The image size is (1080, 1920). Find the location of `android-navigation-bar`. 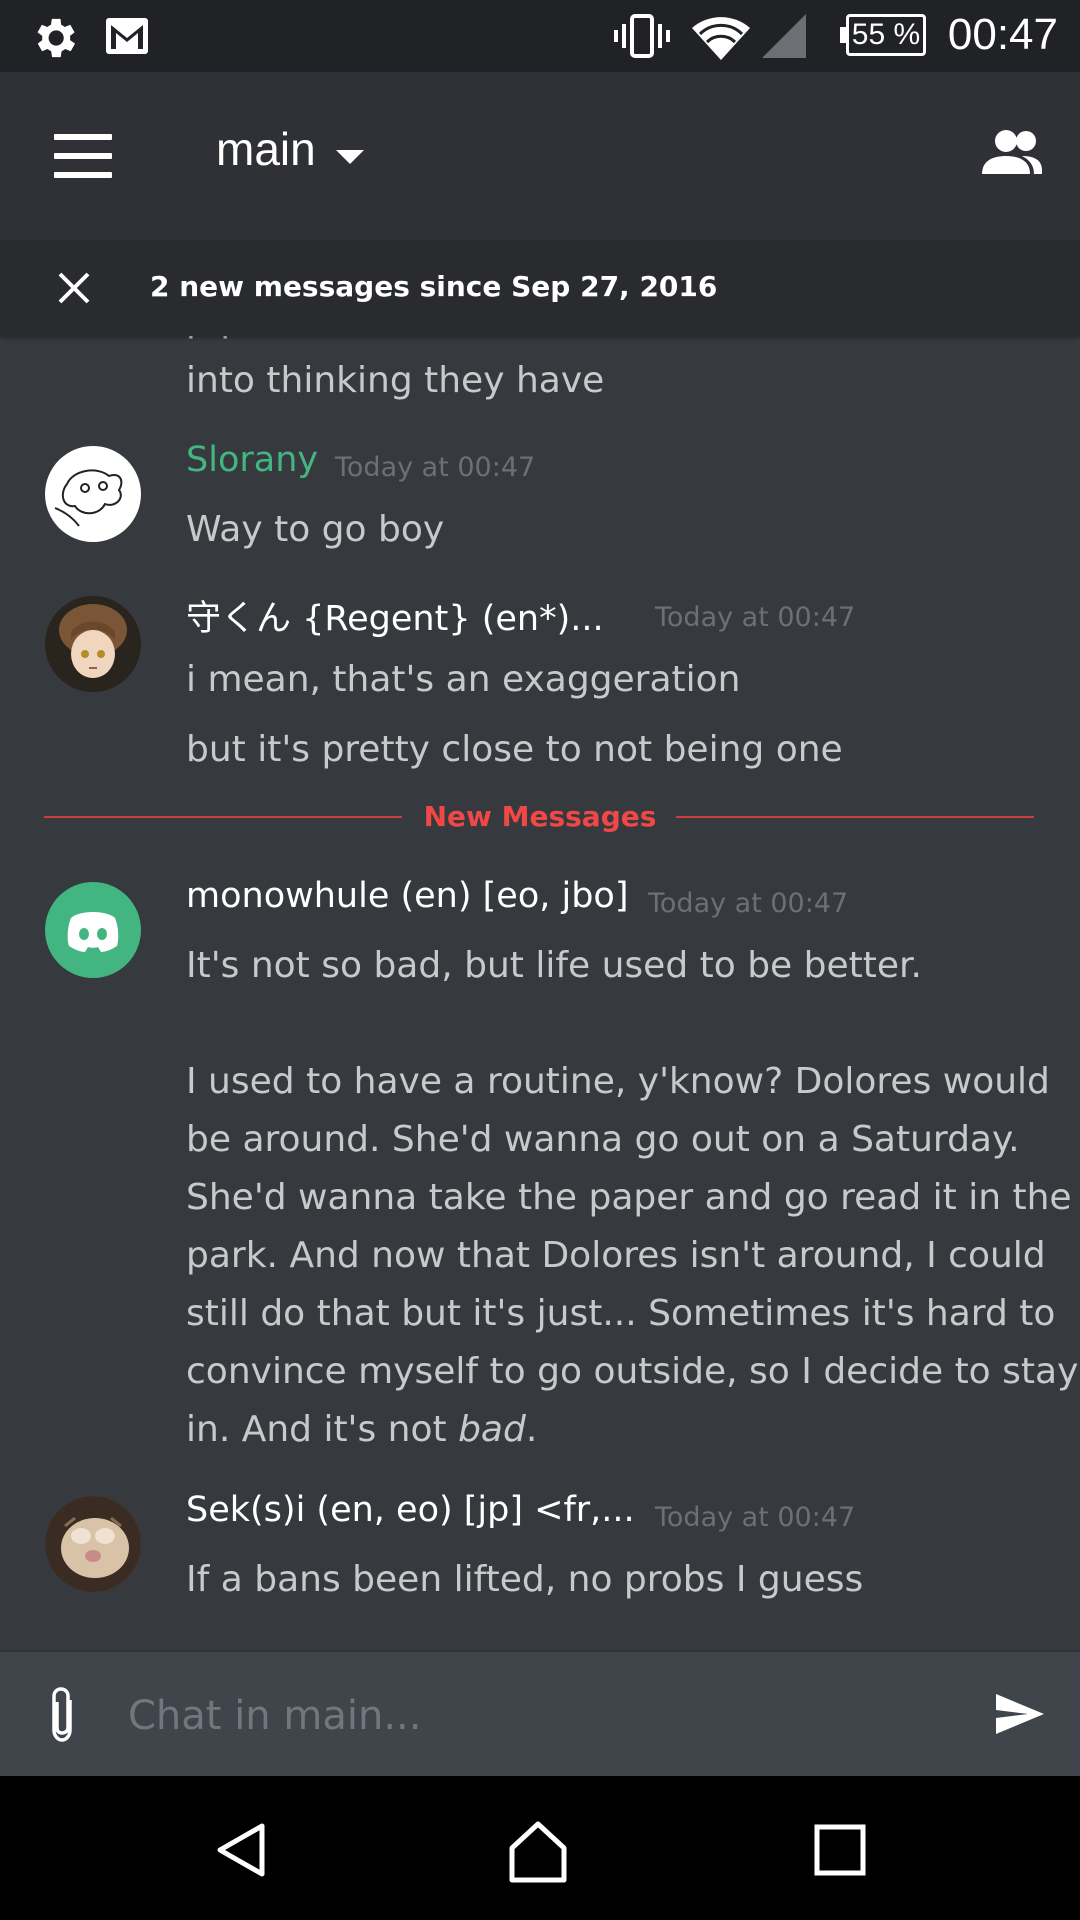

android-navigation-bar is located at coordinates (540, 1848).